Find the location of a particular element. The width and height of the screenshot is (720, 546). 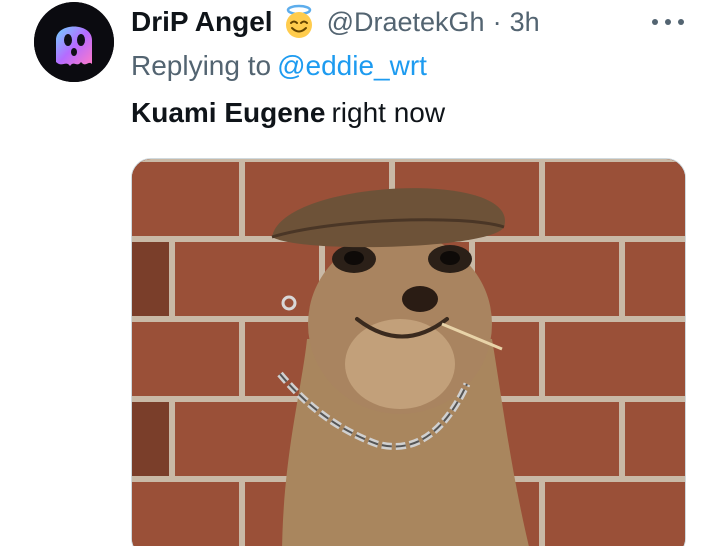

timestamp: 3h is located at coordinates (525, 22).